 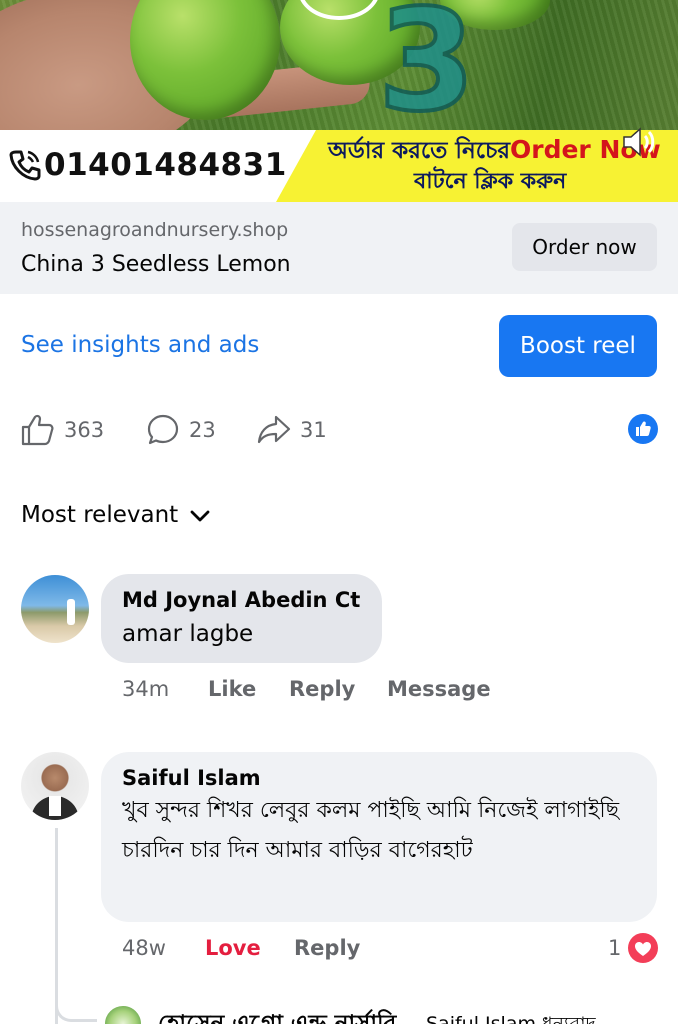 What do you see at coordinates (490, 181) in the screenshot?
I see `promo-text-bn-line2: বাটনে ক্লিক করুন` at bounding box center [490, 181].